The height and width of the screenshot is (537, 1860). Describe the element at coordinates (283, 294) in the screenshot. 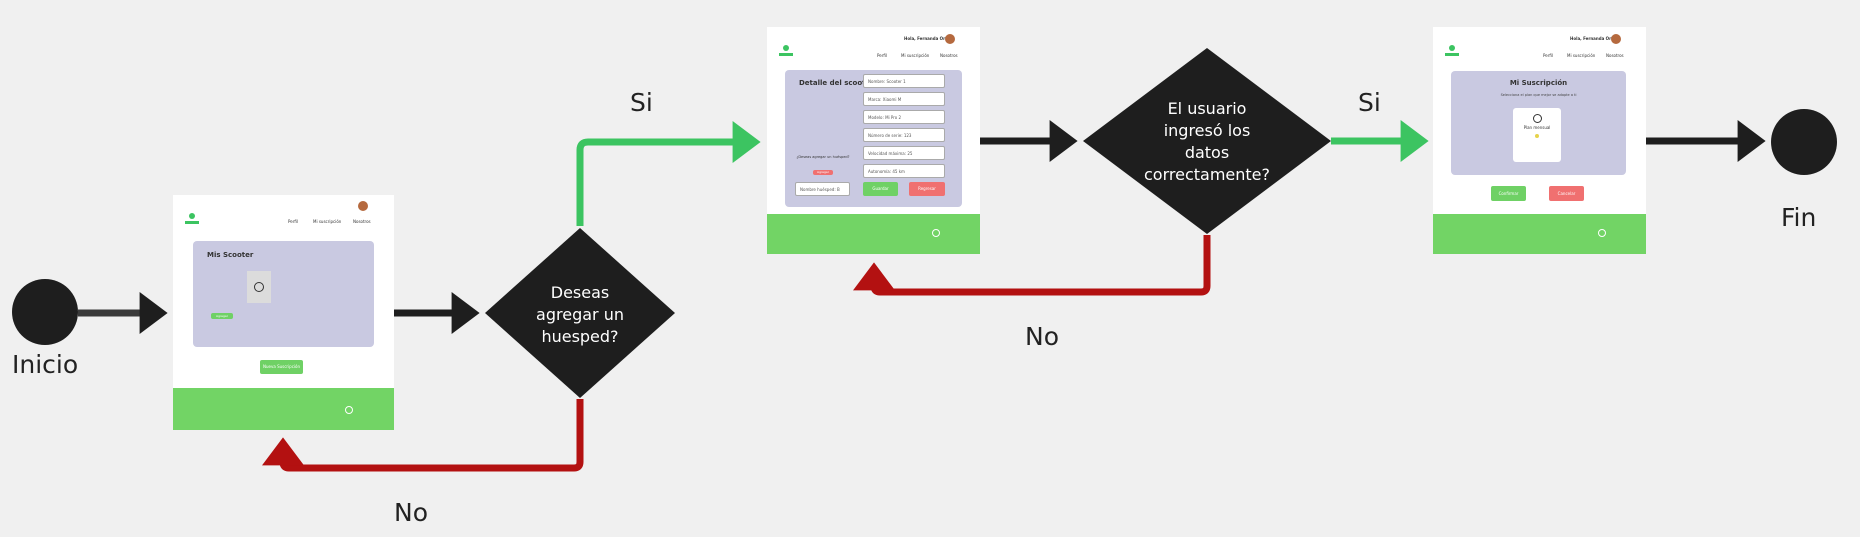

I see `scooter-panel: Mis Scooter Agregar` at that location.